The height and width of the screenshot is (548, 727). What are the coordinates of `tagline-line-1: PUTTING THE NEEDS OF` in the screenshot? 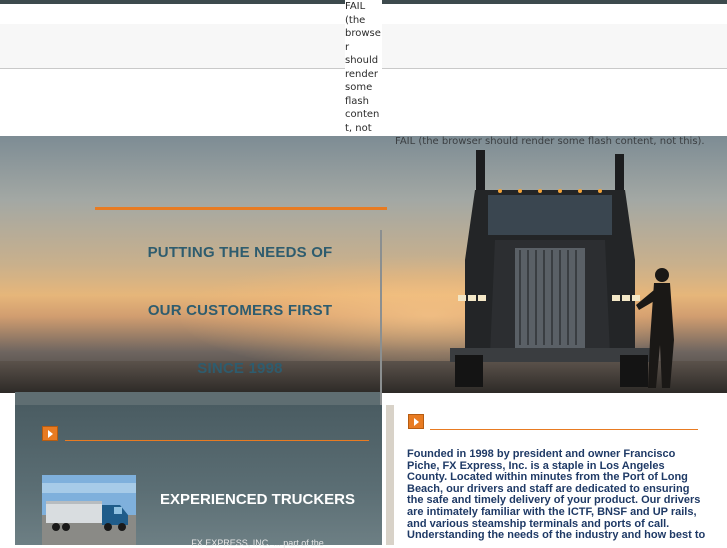 It's located at (240, 252).